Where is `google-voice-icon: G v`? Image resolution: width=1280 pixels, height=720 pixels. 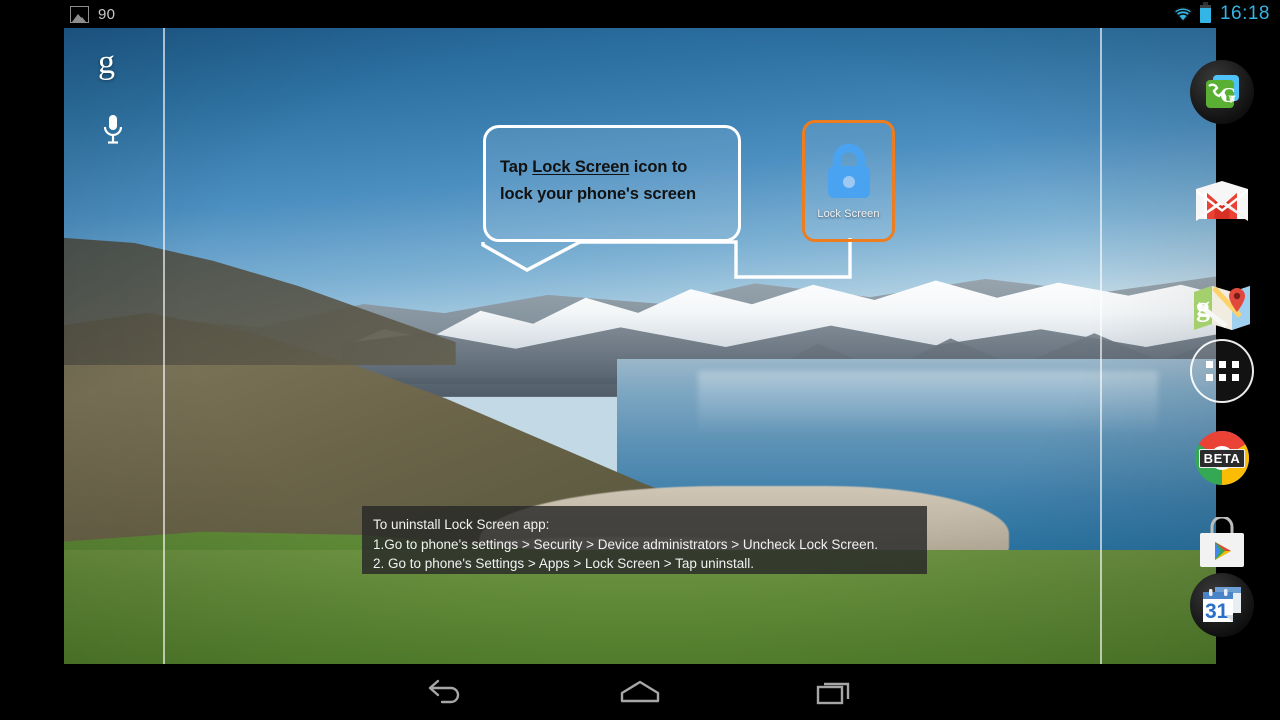
google-voice-icon: G v is located at coordinates (1222, 92).